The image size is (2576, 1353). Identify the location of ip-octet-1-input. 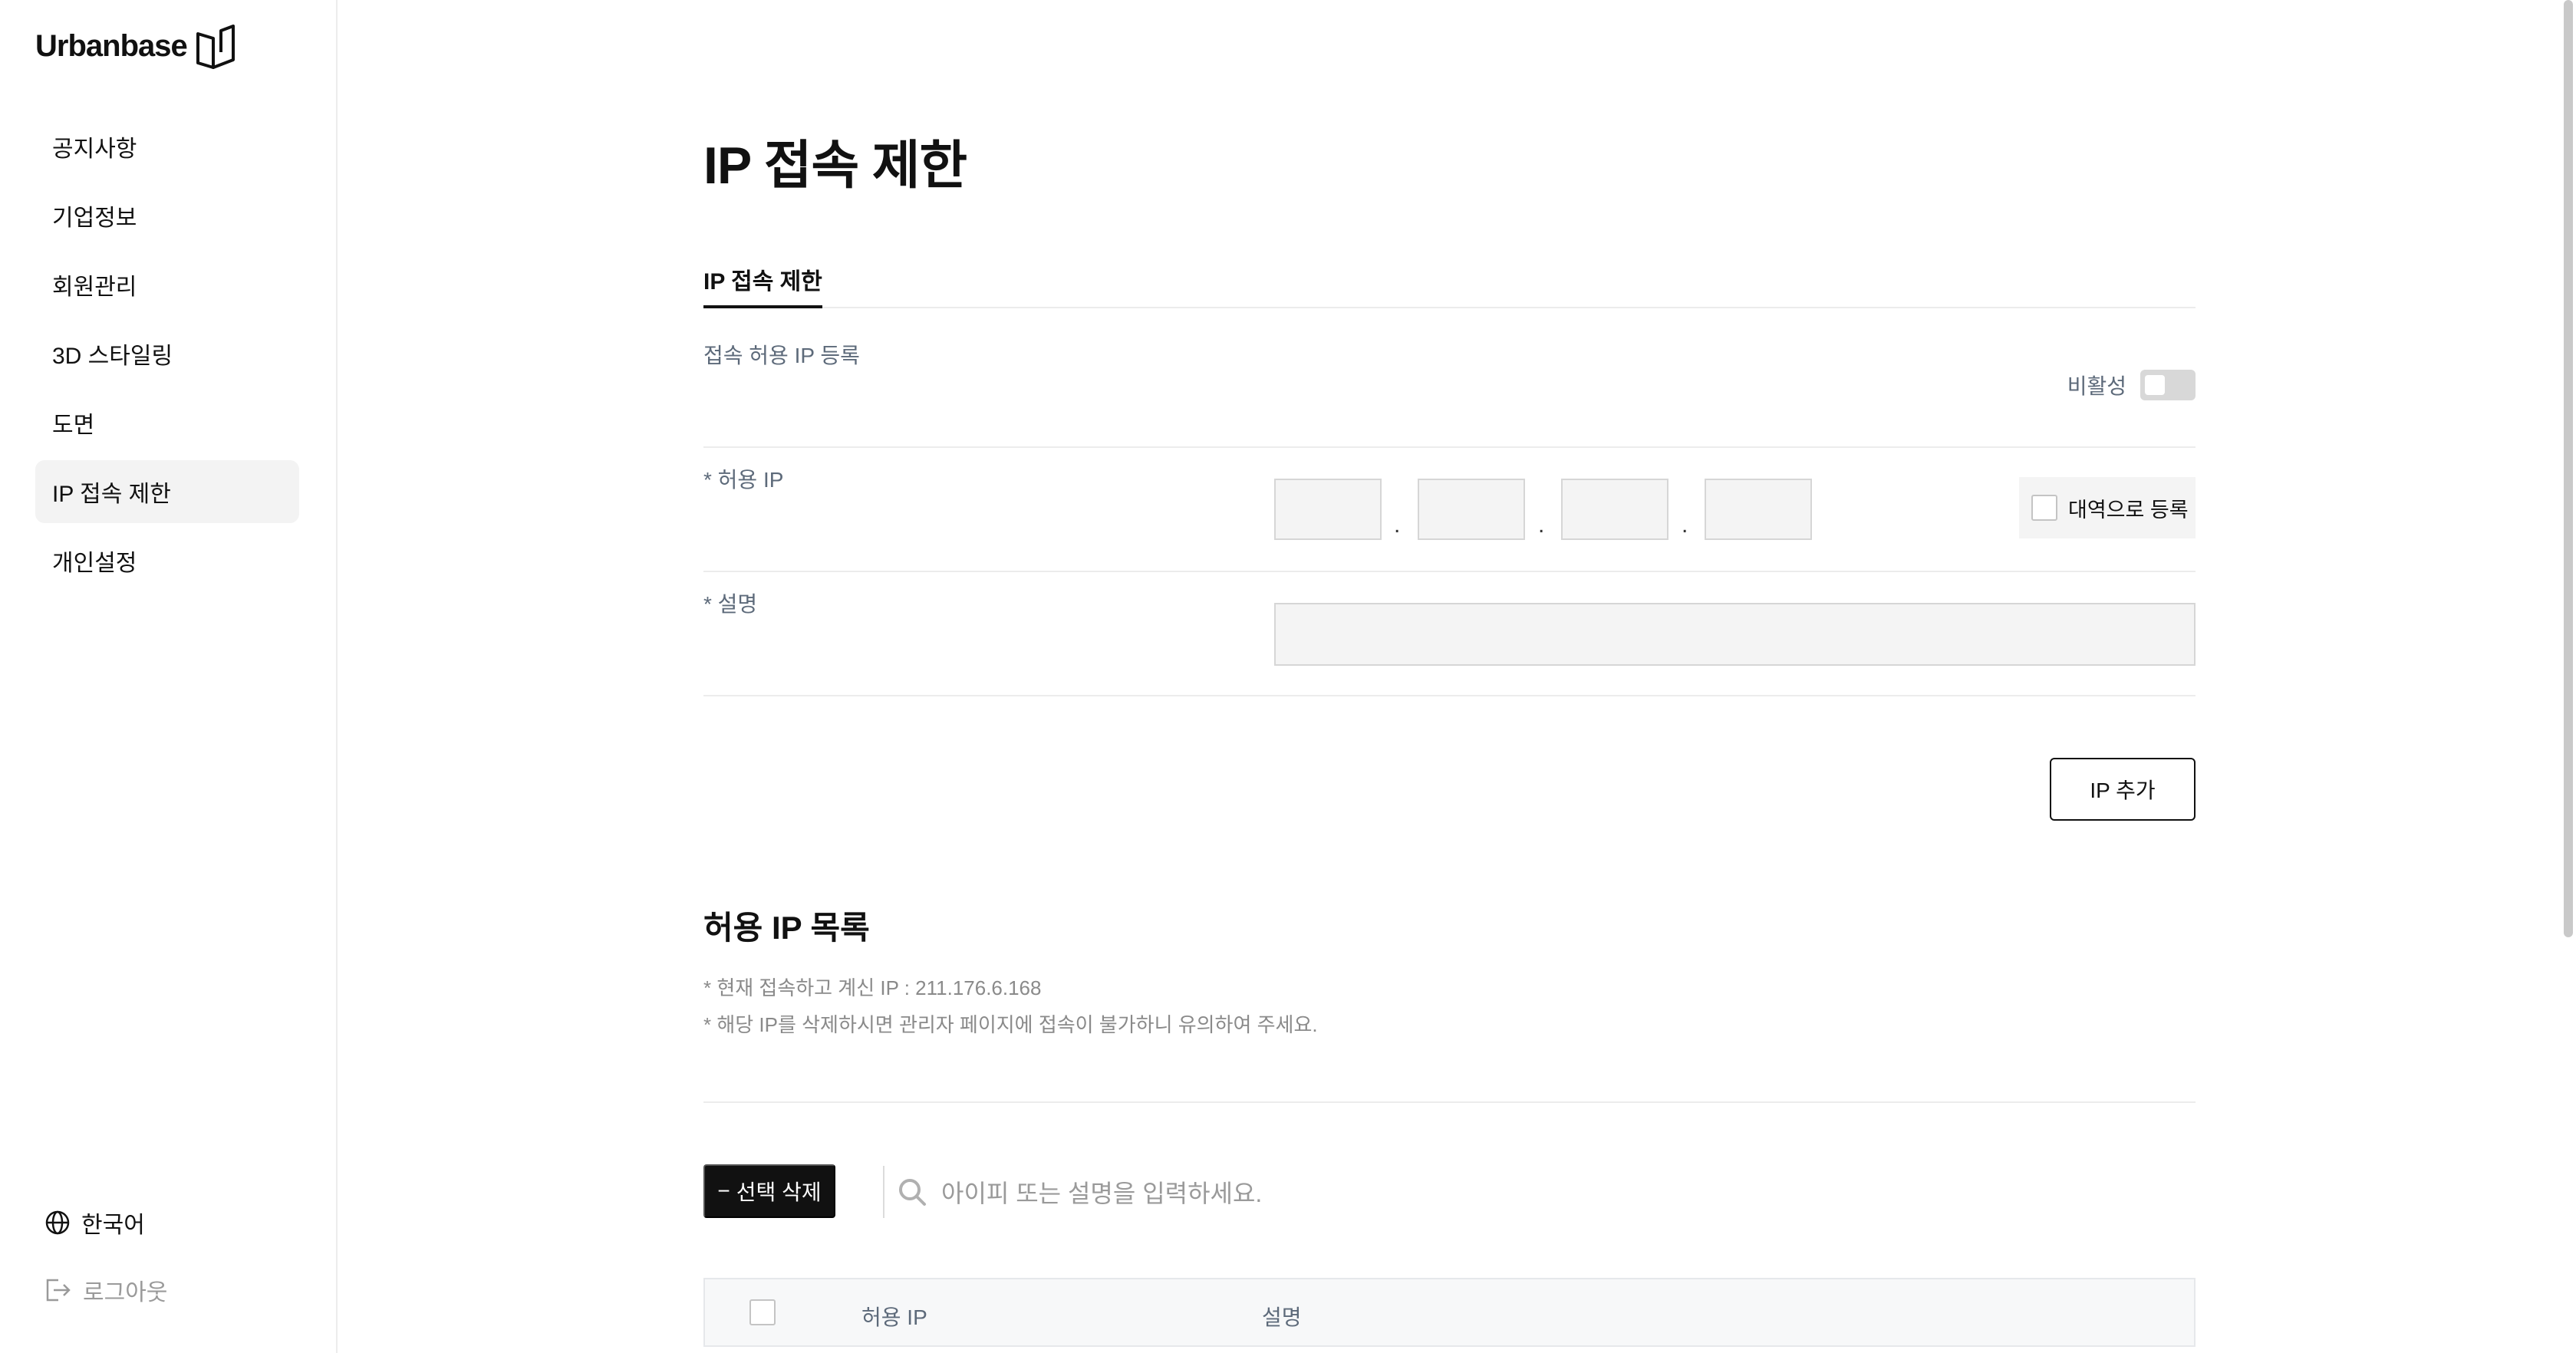
(1328, 509).